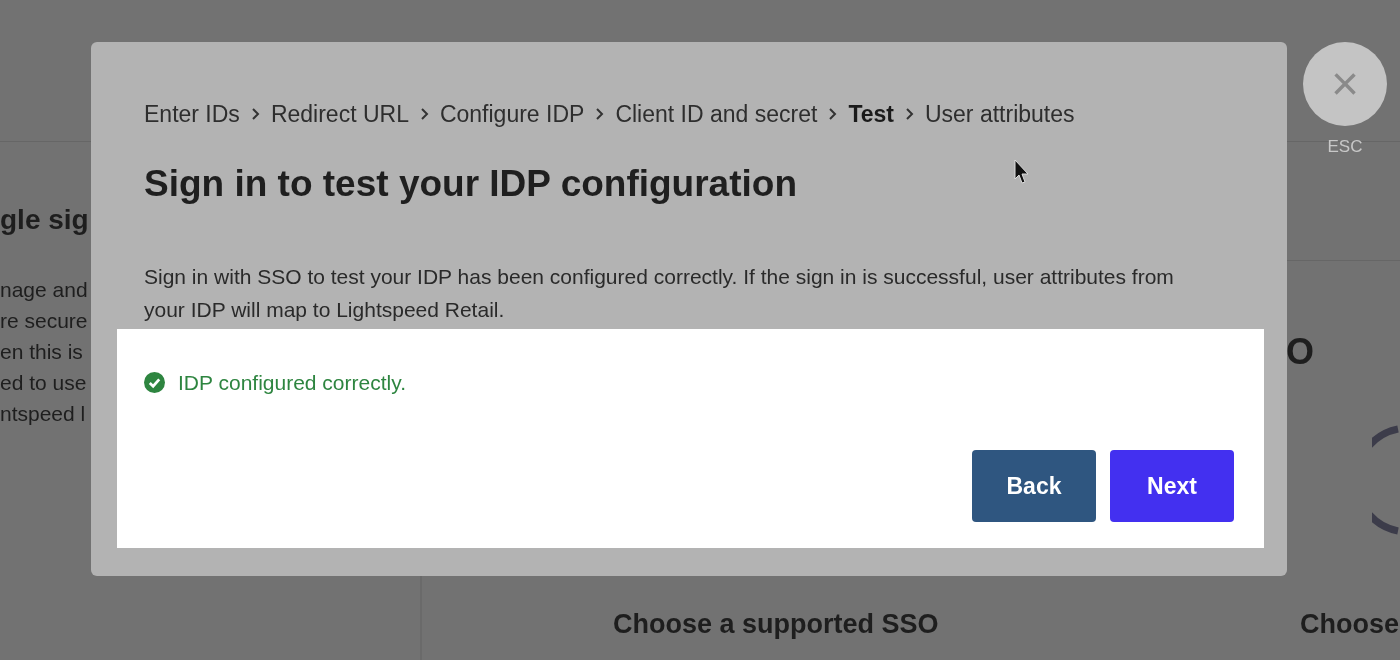 The height and width of the screenshot is (660, 1400). Describe the element at coordinates (1300, 352) in the screenshot. I see `section-heading: O` at that location.